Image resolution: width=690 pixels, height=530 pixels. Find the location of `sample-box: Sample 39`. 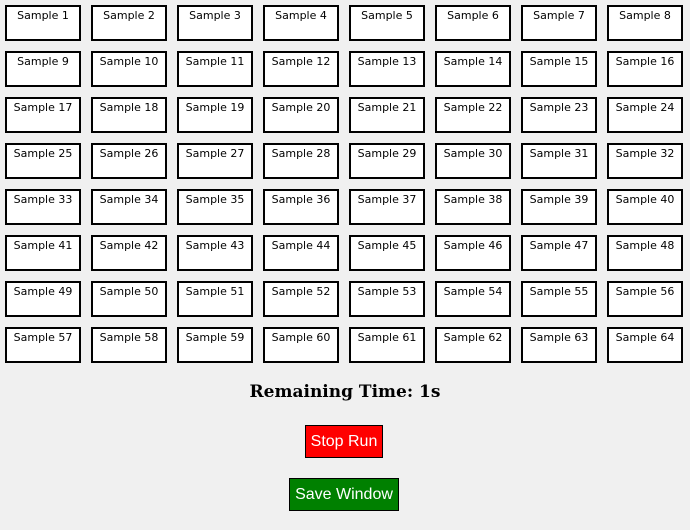

sample-box: Sample 39 is located at coordinates (559, 207).